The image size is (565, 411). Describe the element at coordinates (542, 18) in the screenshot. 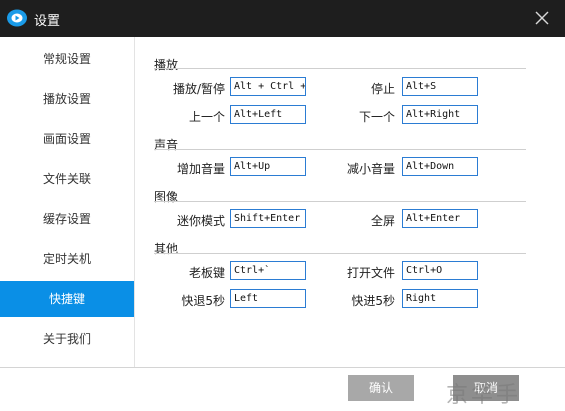

I see `close-icon` at that location.